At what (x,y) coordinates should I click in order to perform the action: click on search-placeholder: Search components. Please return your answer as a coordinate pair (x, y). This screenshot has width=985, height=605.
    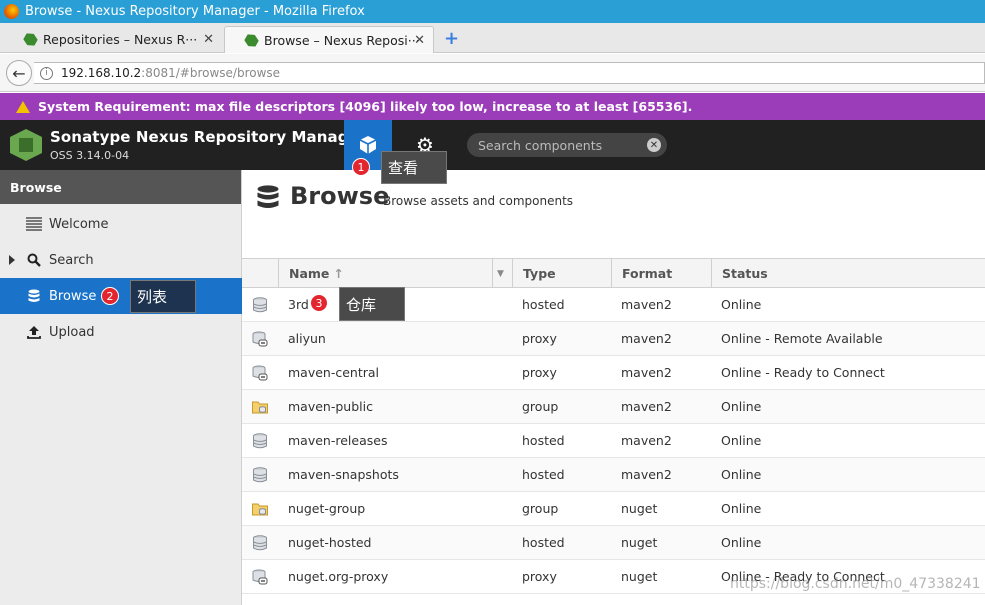
    Looking at the image, I should click on (540, 145).